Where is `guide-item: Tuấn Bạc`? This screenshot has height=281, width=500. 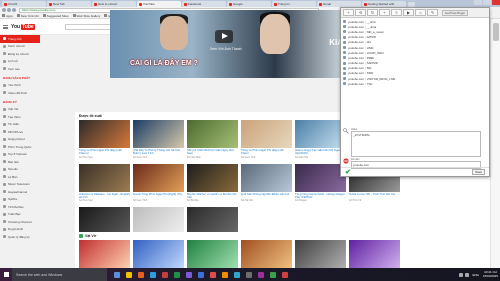
guide-item: Tuấn Bạc is located at coordinates (20, 215).